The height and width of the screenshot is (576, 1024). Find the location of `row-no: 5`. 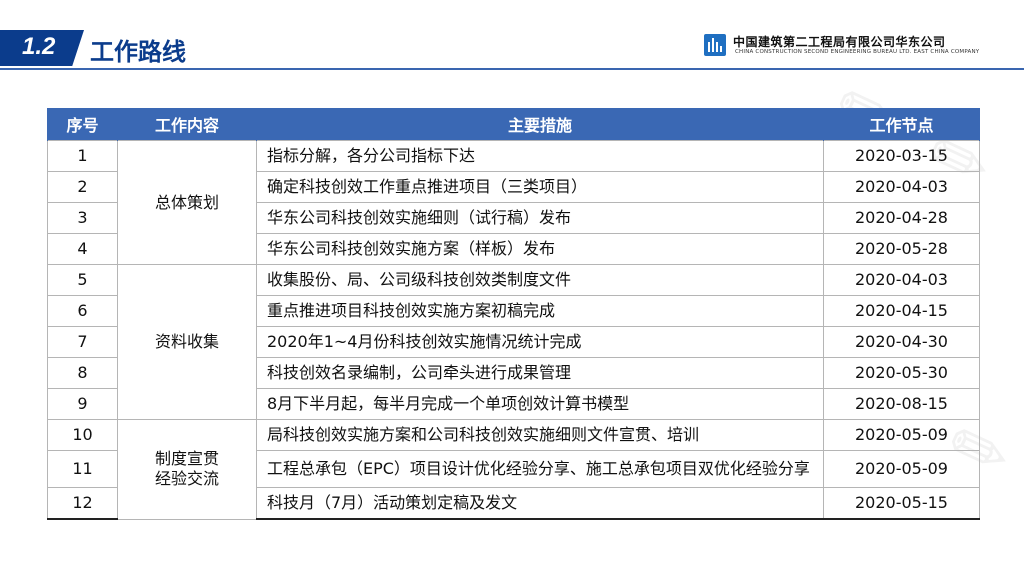

row-no: 5 is located at coordinates (82, 280).